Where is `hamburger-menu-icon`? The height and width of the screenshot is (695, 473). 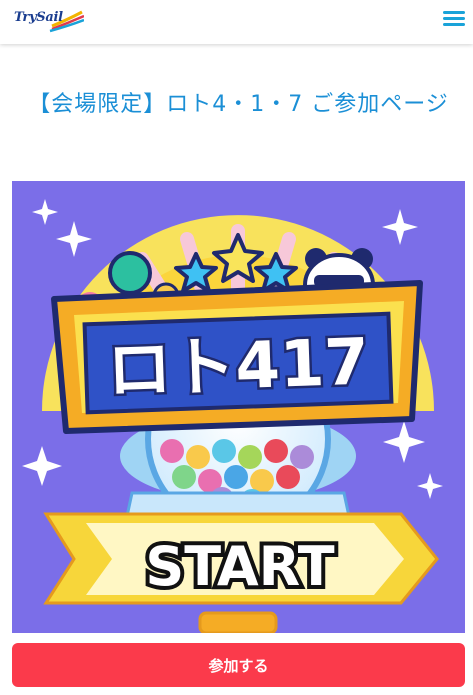 hamburger-menu-icon is located at coordinates (454, 20).